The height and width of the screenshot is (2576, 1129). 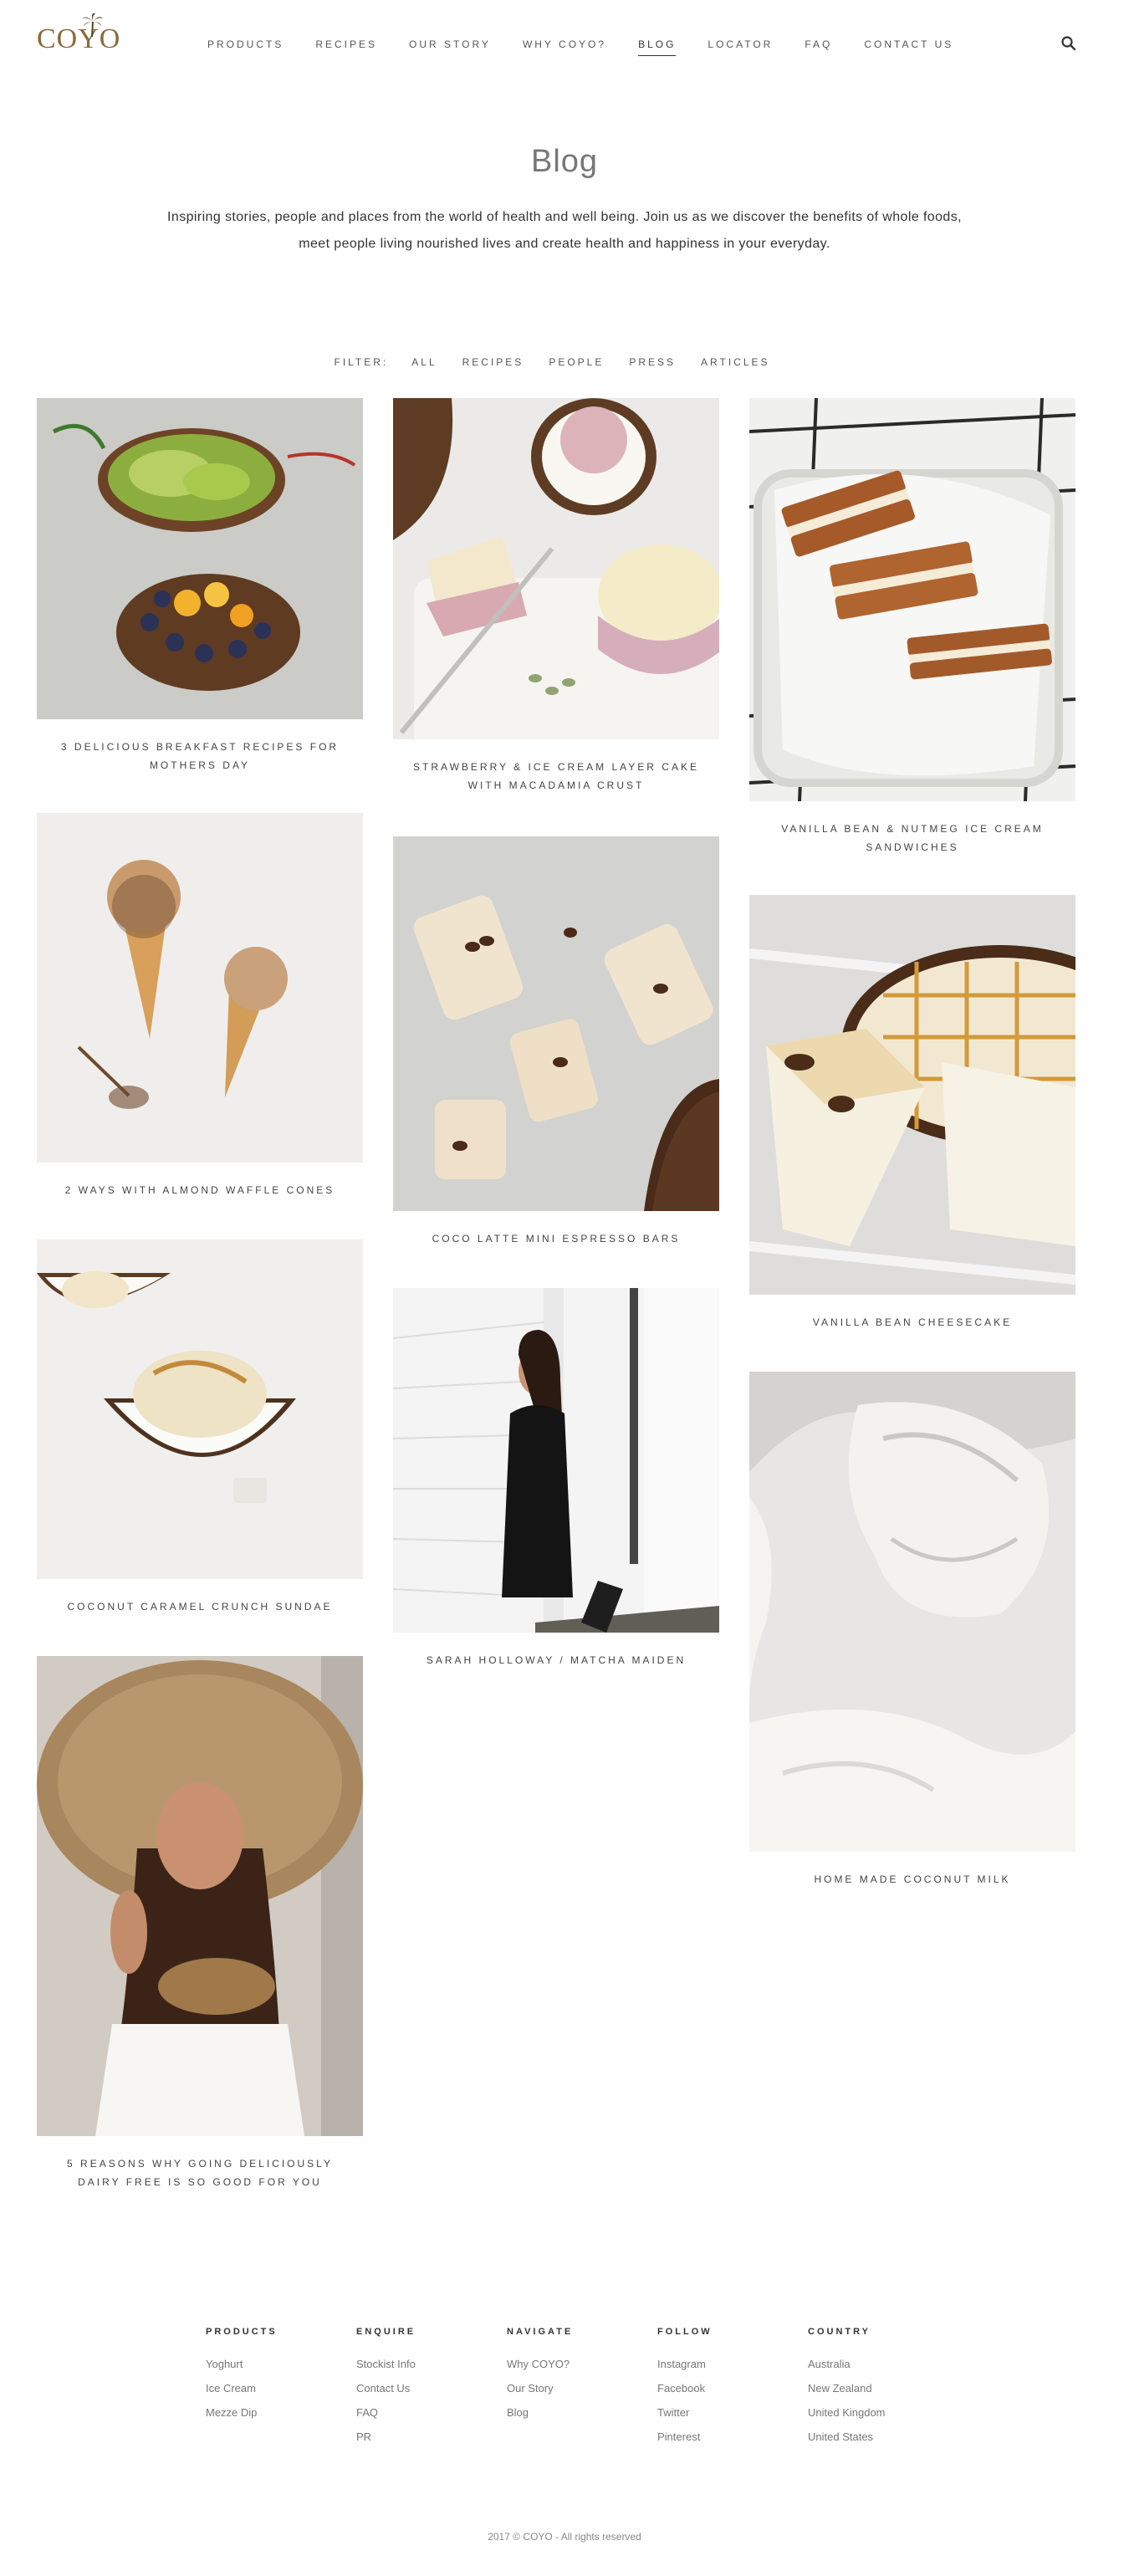 What do you see at coordinates (735, 362) in the screenshot?
I see `filter-articles: ARTICLES` at bounding box center [735, 362].